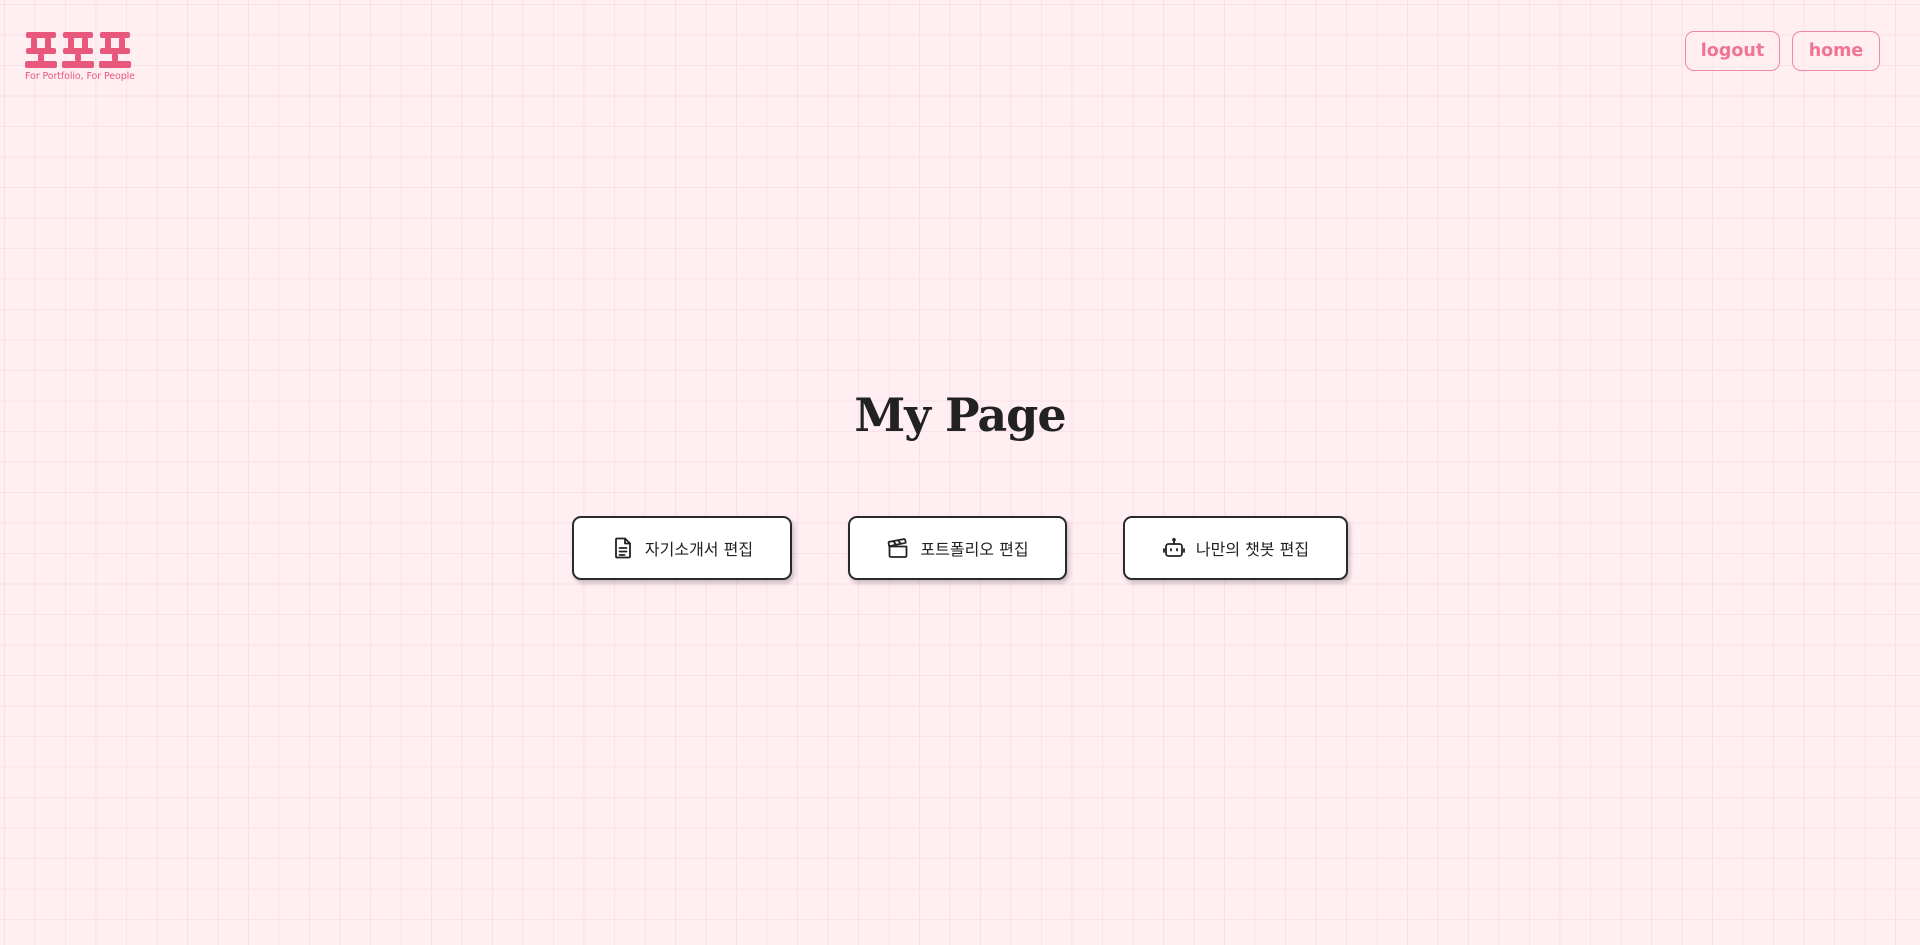 The image size is (1920, 945). What do you see at coordinates (974, 549) in the screenshot?
I see `edit-portfolio-label: 포트폴리오 편집` at bounding box center [974, 549].